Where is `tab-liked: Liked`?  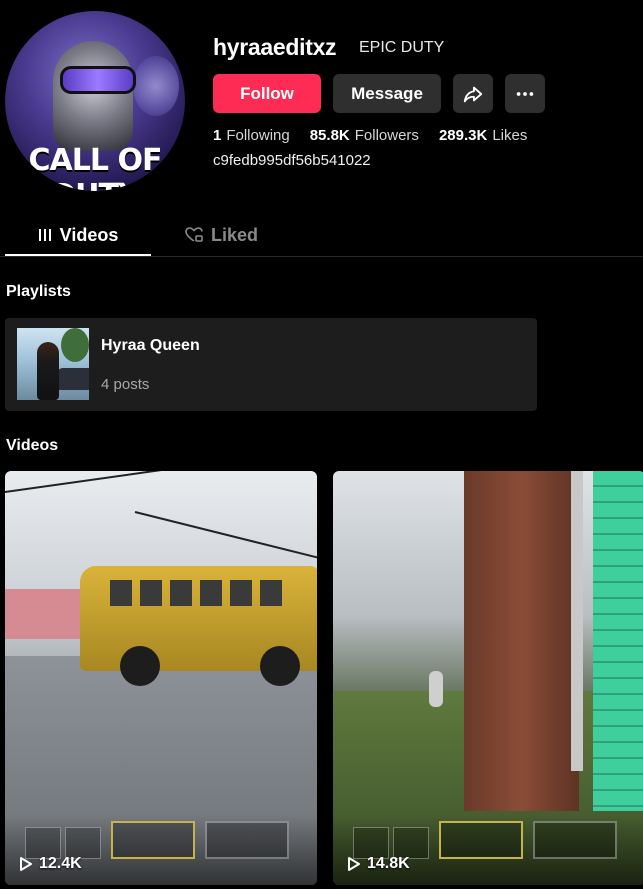 tab-liked: Liked is located at coordinates (221, 235).